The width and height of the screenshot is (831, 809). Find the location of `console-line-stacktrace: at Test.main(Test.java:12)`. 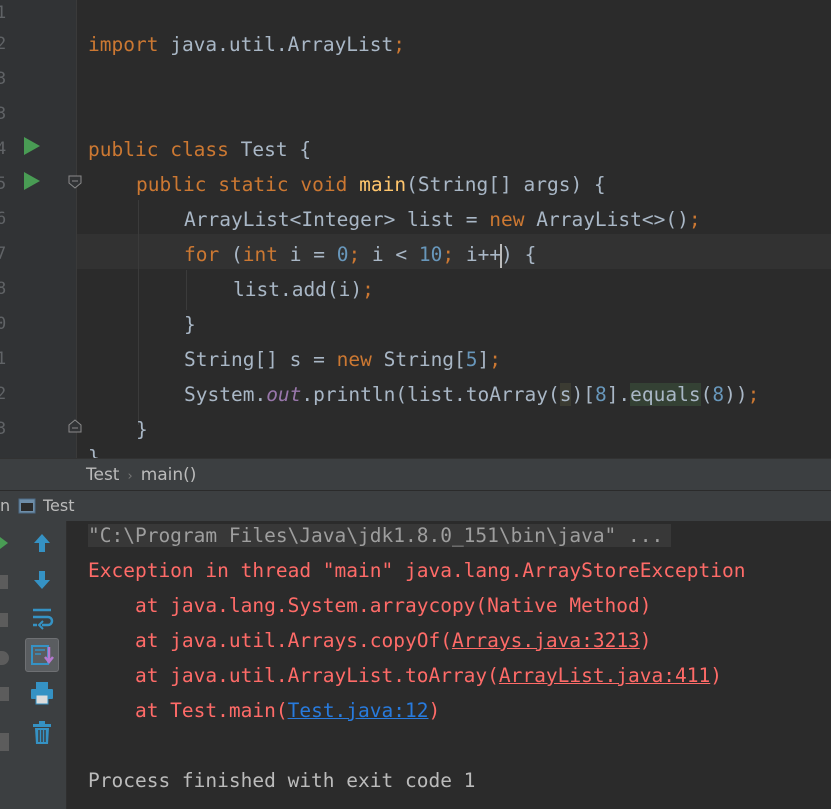

console-line-stacktrace: at Test.main(Test.java:12) is located at coordinates (264, 710).